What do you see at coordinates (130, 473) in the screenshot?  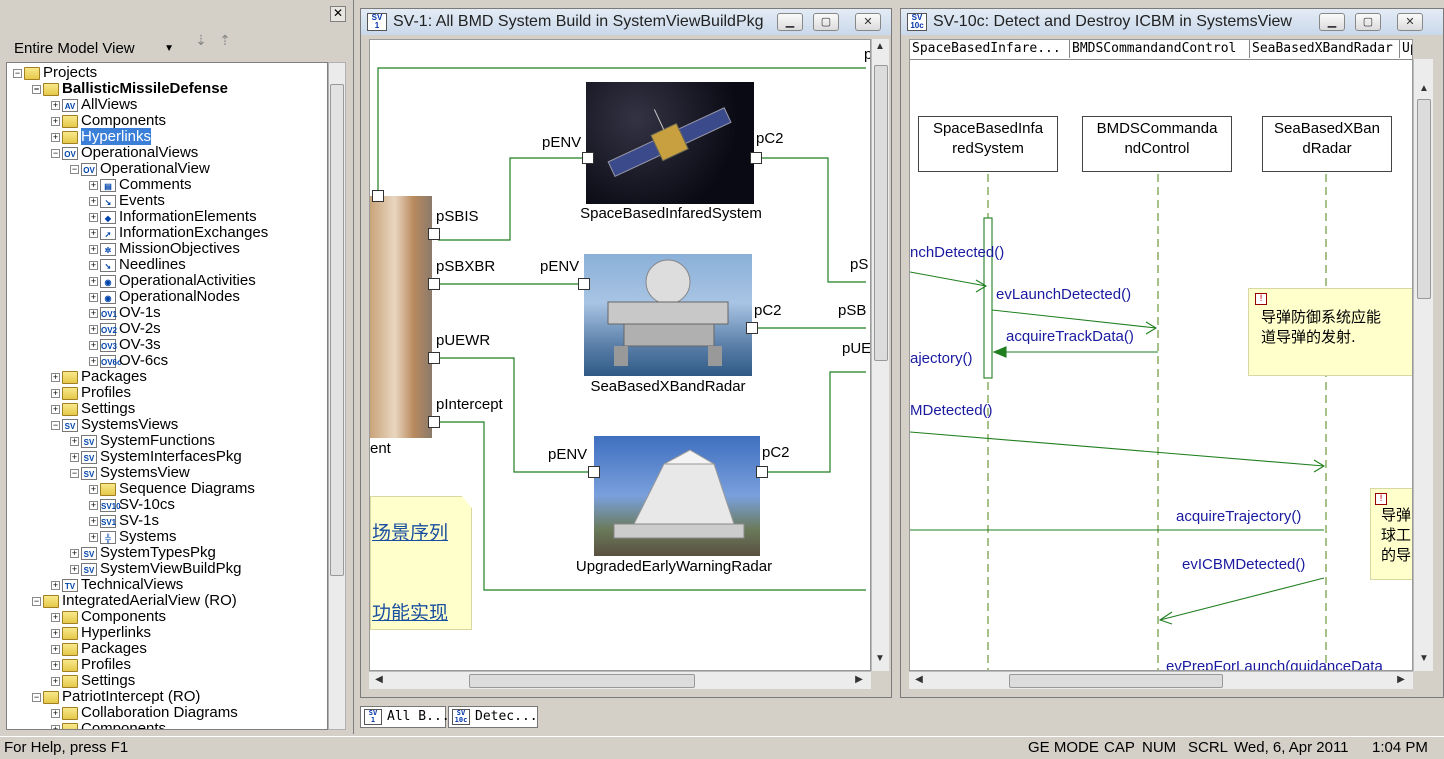 I see `tree-item: − SV SystemsView` at bounding box center [130, 473].